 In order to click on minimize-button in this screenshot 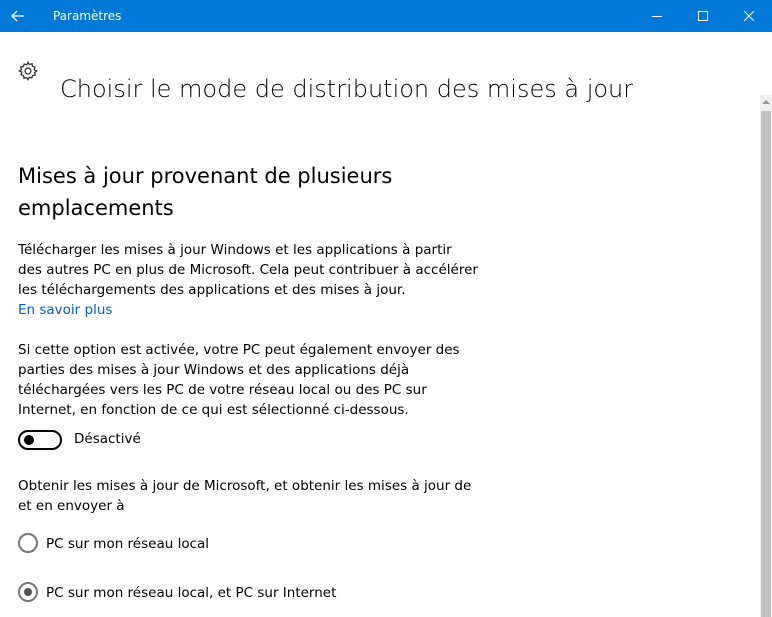, I will do `click(657, 16)`.